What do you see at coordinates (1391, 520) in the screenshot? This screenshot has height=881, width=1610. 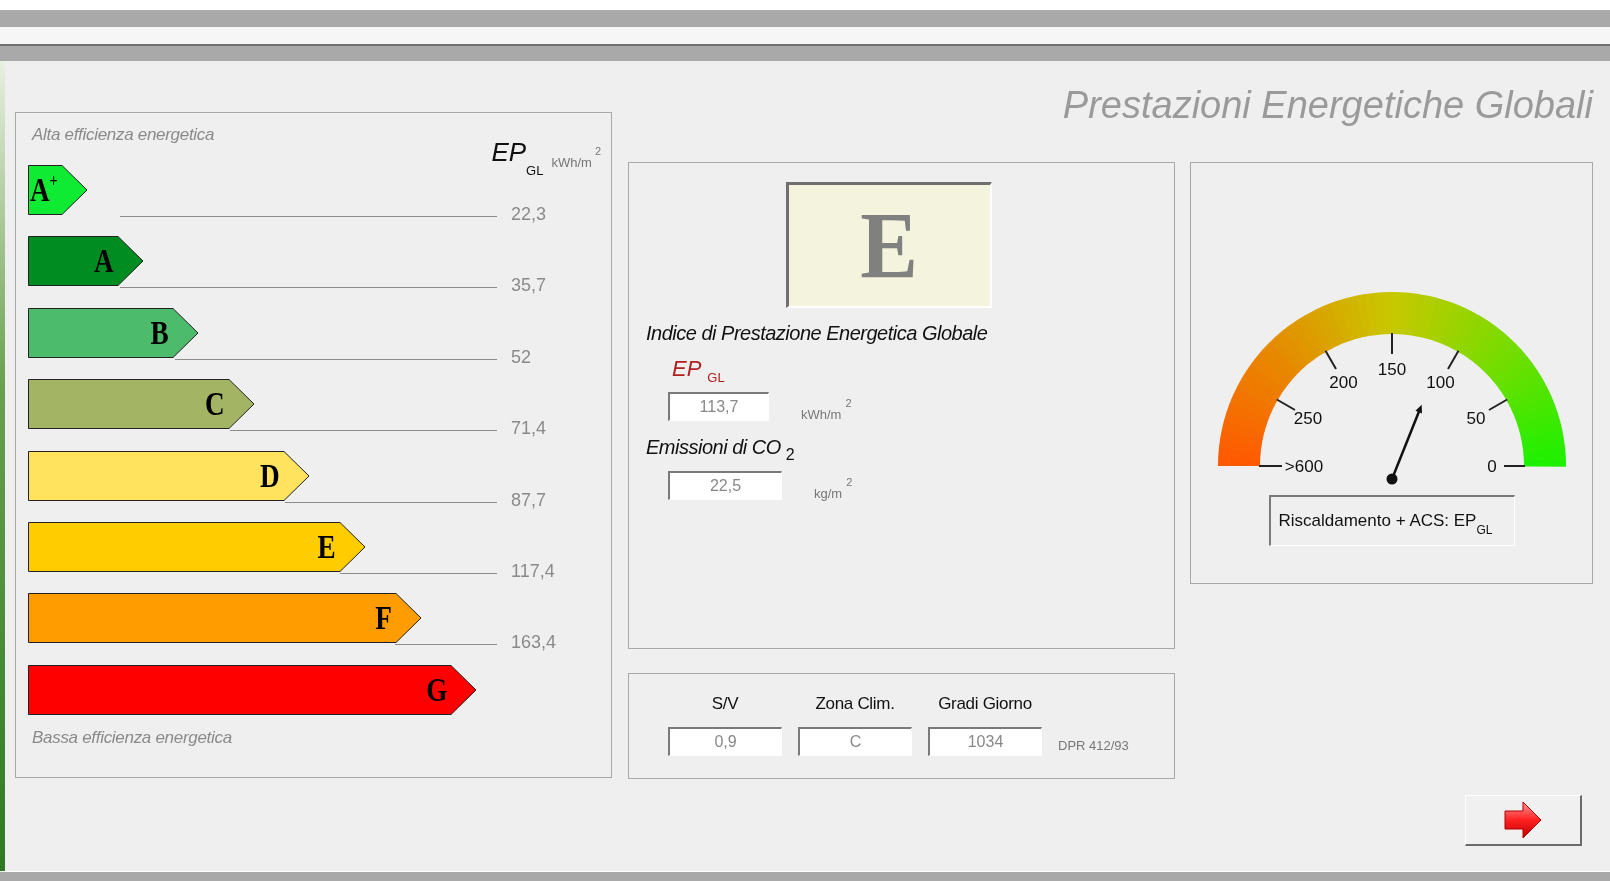 I see `gauge-caption: Riscaldamento + ACS: EP$_{GL}$` at bounding box center [1391, 520].